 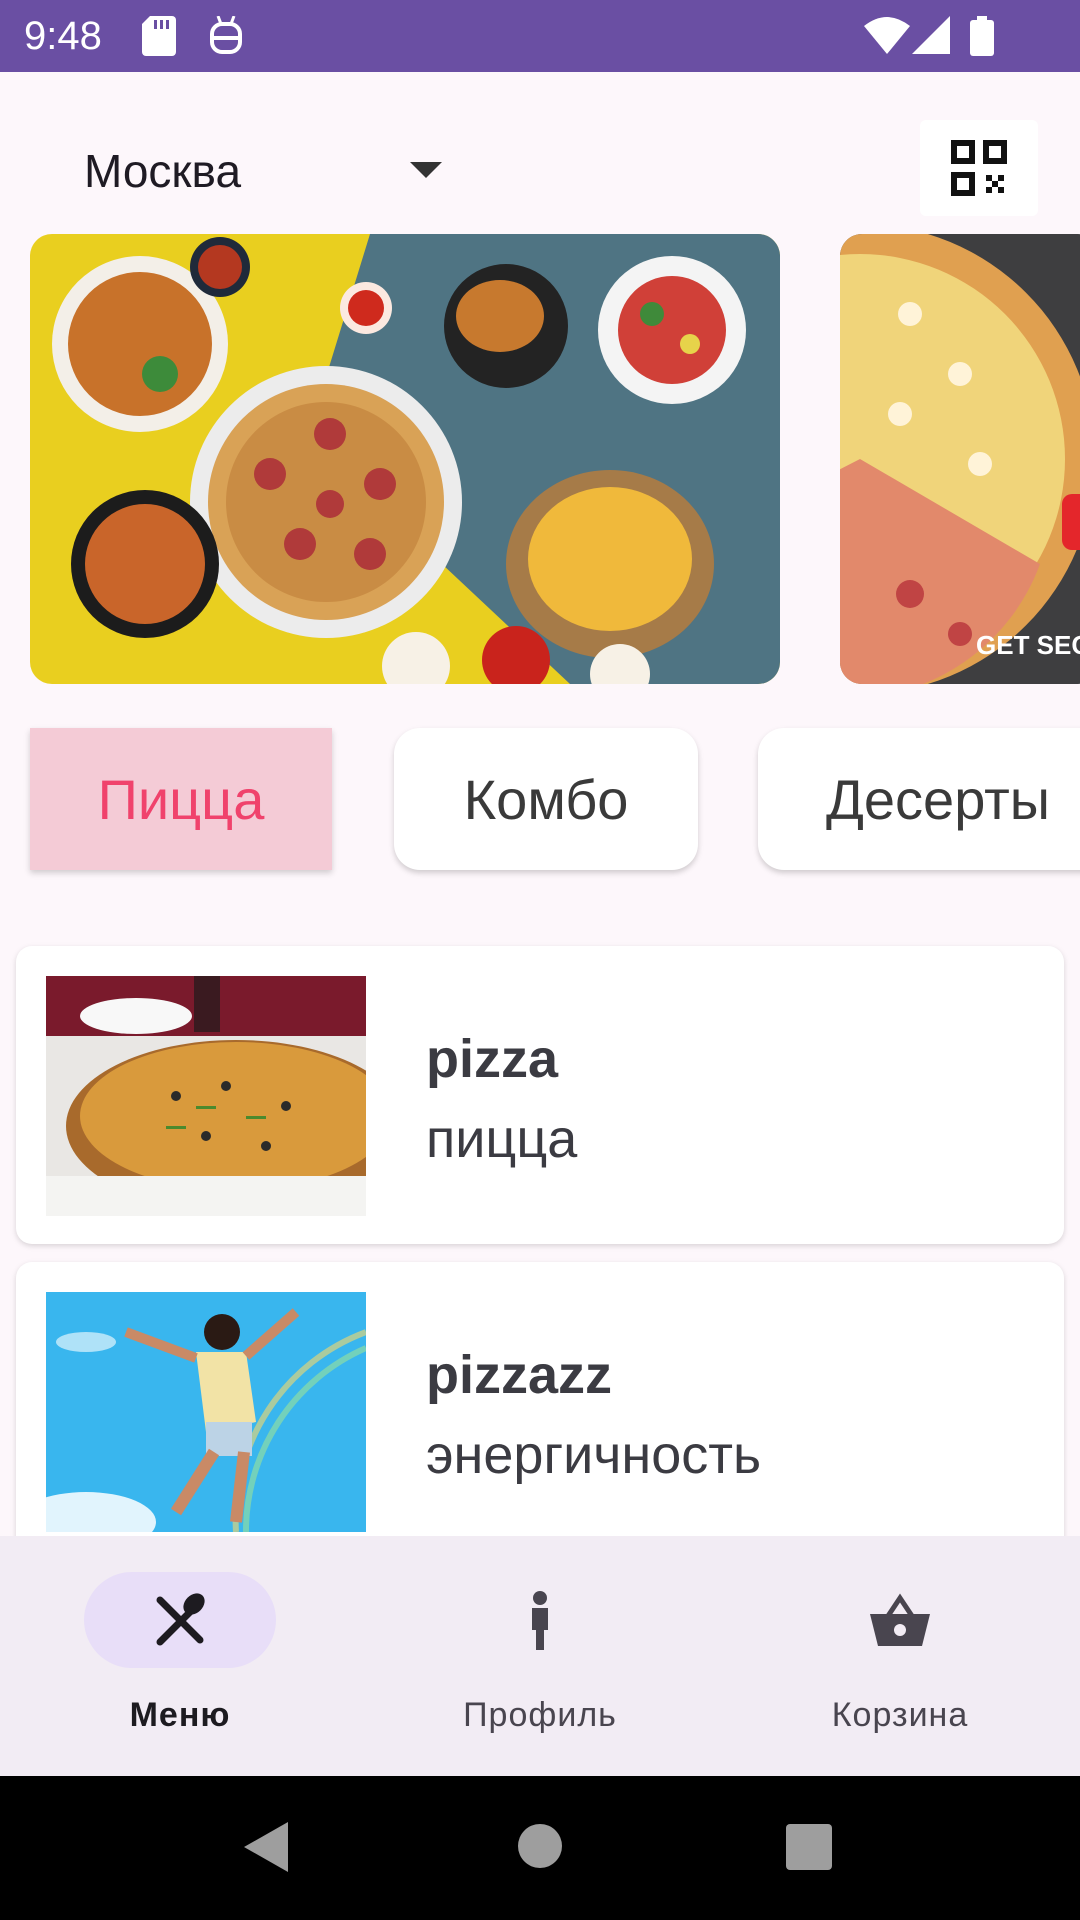 What do you see at coordinates (159, 36) in the screenshot?
I see `sd-card-icon` at bounding box center [159, 36].